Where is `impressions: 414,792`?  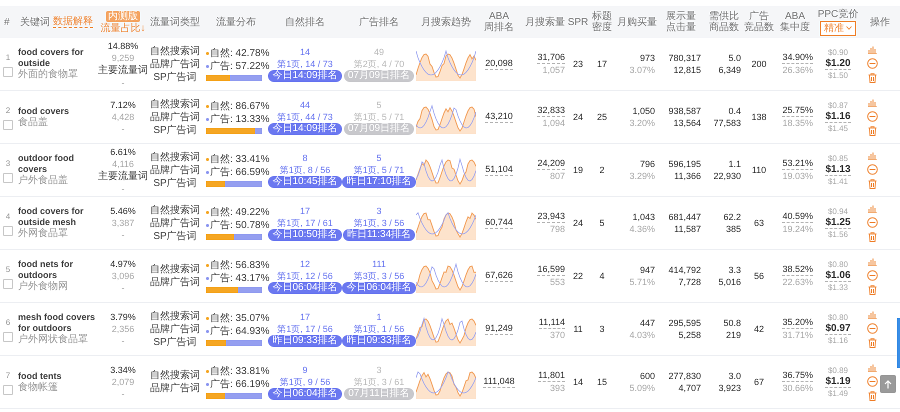 impressions: 414,792 is located at coordinates (684, 270).